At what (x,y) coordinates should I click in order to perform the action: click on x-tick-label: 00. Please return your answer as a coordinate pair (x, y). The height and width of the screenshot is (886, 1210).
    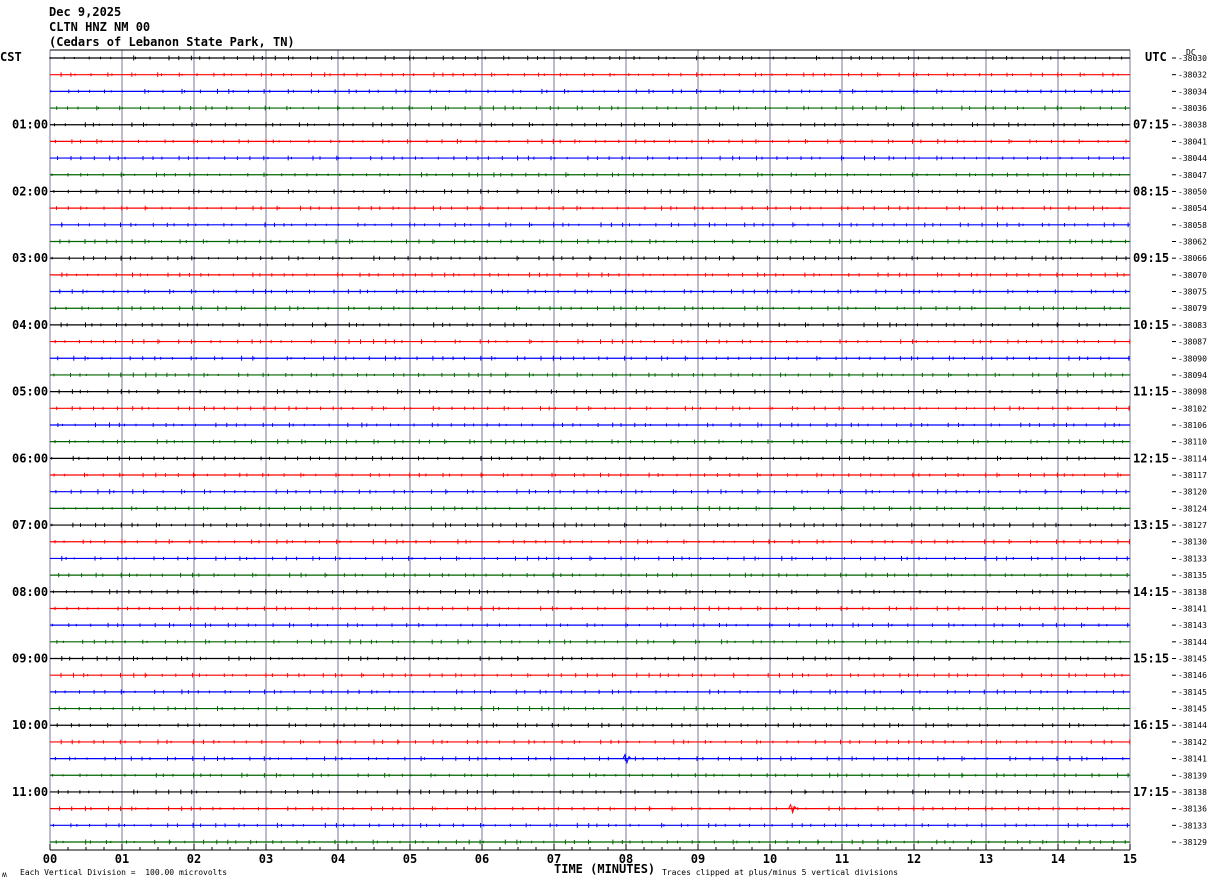
    Looking at the image, I should click on (50, 859).